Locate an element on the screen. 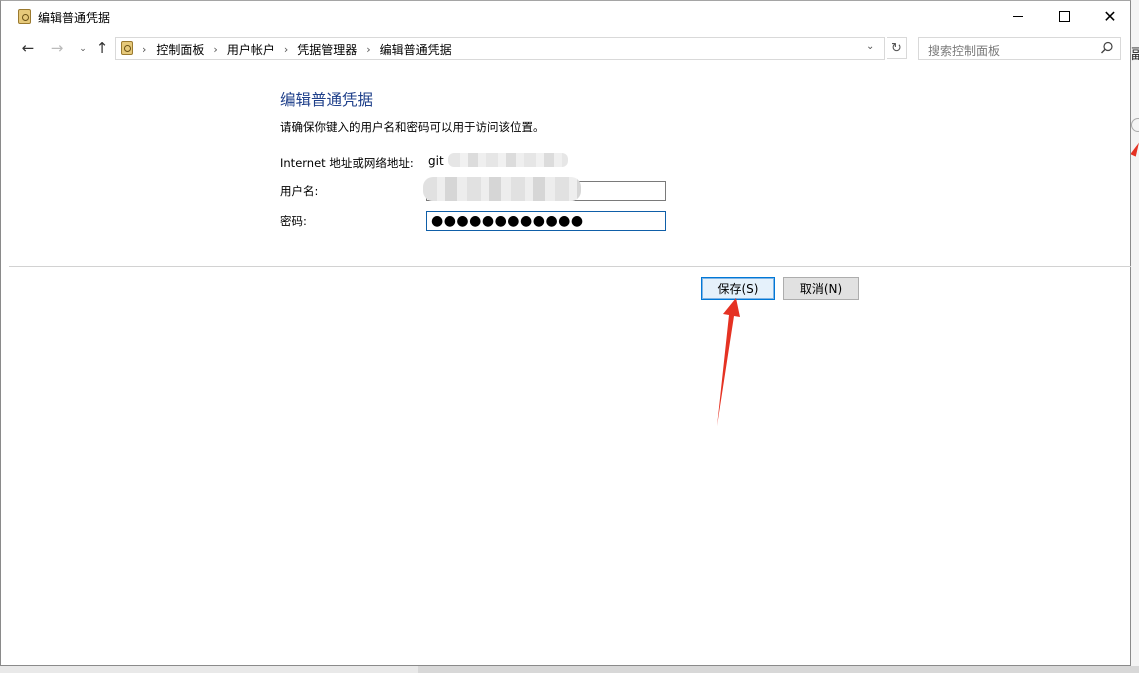 Image resolution: width=1139 pixels, height=673 pixels. close-icon: ✕ is located at coordinates (1110, 16).